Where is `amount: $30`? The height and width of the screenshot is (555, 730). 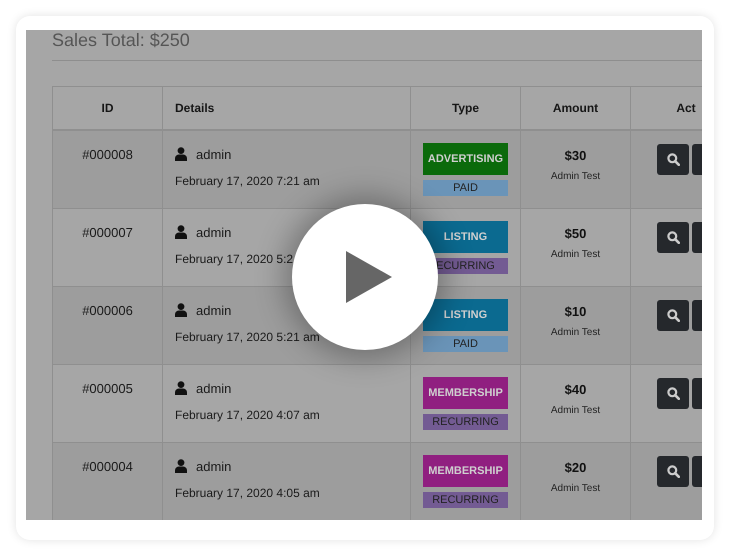 amount: $30 is located at coordinates (575, 155).